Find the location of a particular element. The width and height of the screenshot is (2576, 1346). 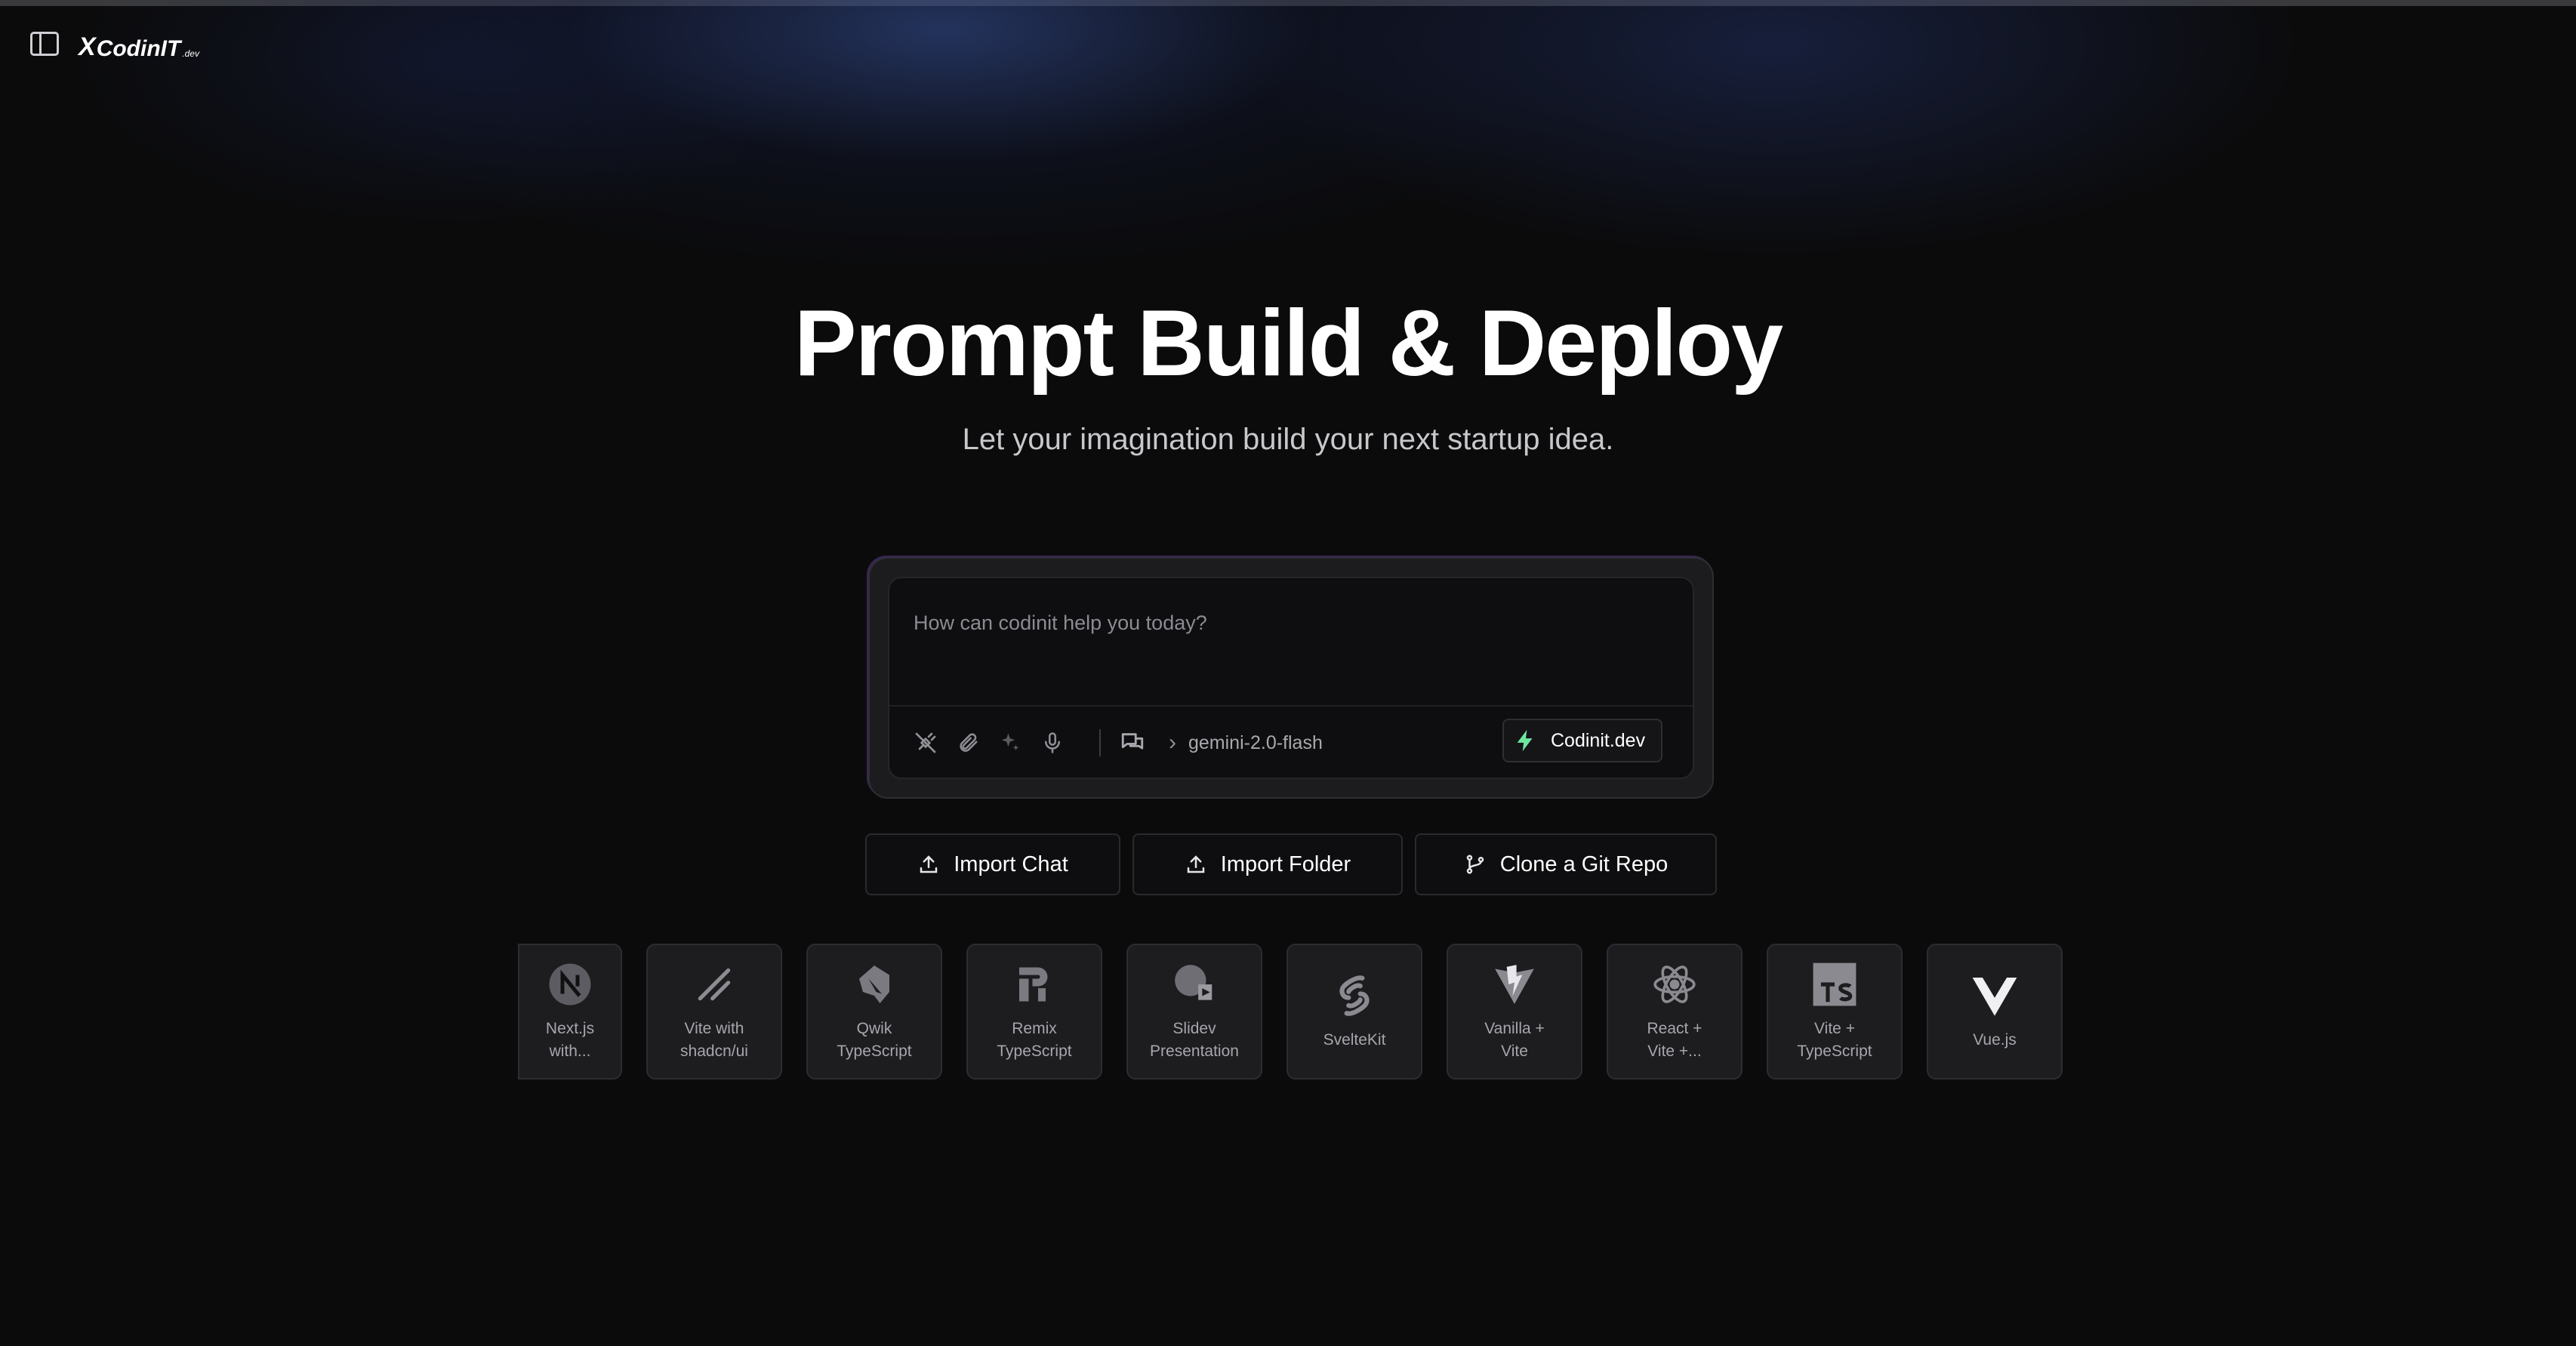

import-chat-button: Import Chat is located at coordinates (992, 864).